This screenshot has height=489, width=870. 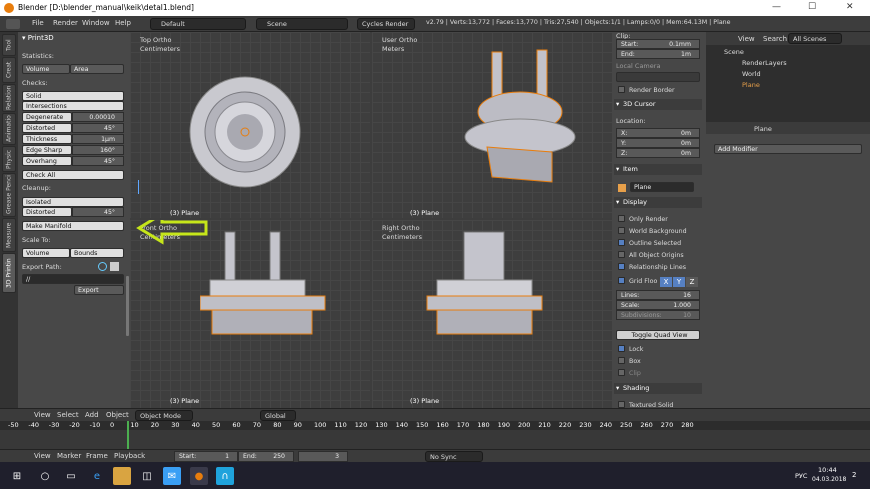 I want to click on file-explorer-icon, so click(x=122, y=476).